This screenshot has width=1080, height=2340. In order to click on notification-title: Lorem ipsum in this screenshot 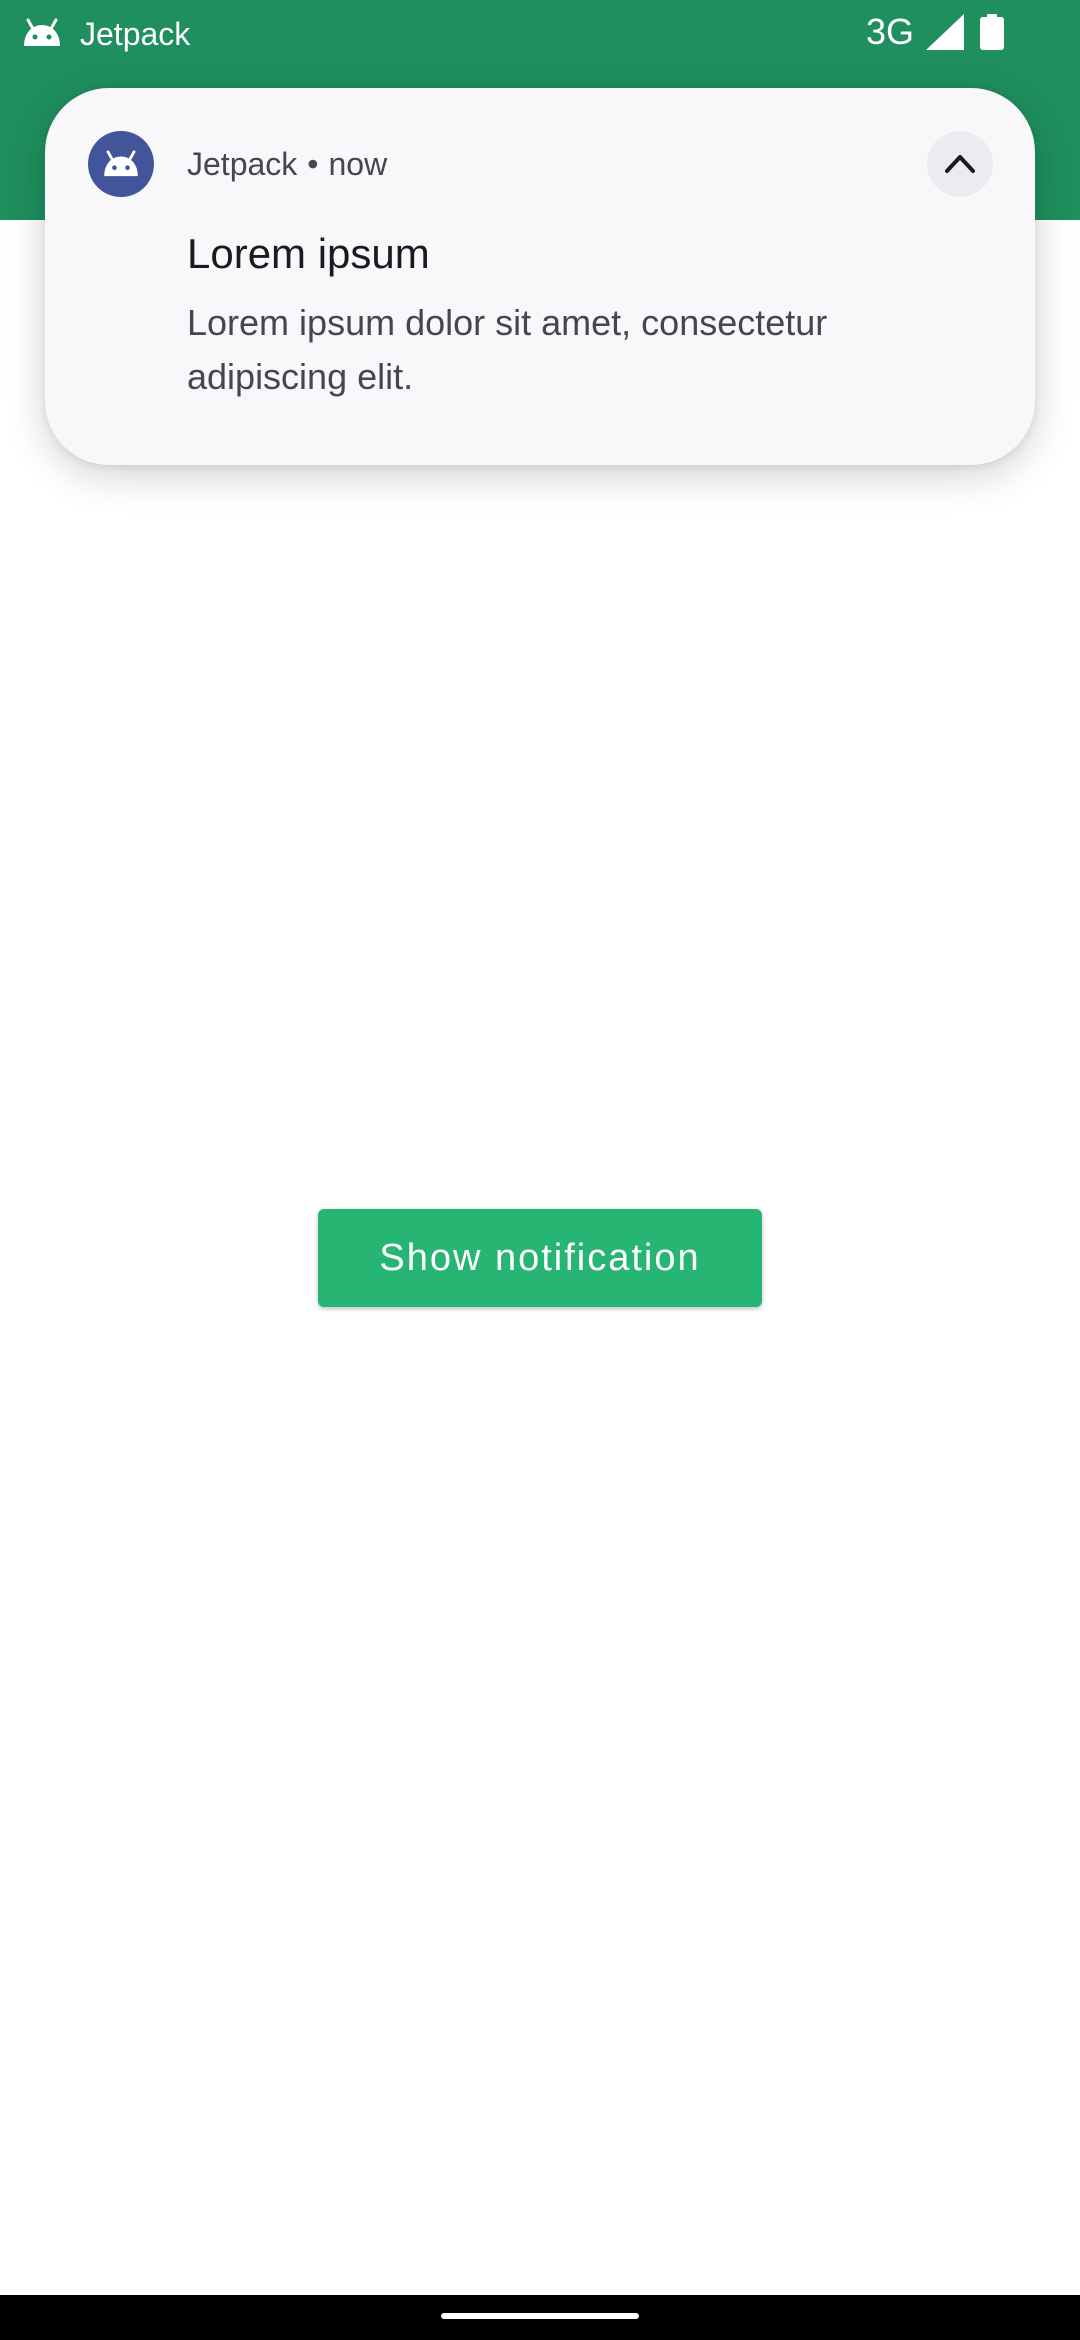, I will do `click(308, 253)`.